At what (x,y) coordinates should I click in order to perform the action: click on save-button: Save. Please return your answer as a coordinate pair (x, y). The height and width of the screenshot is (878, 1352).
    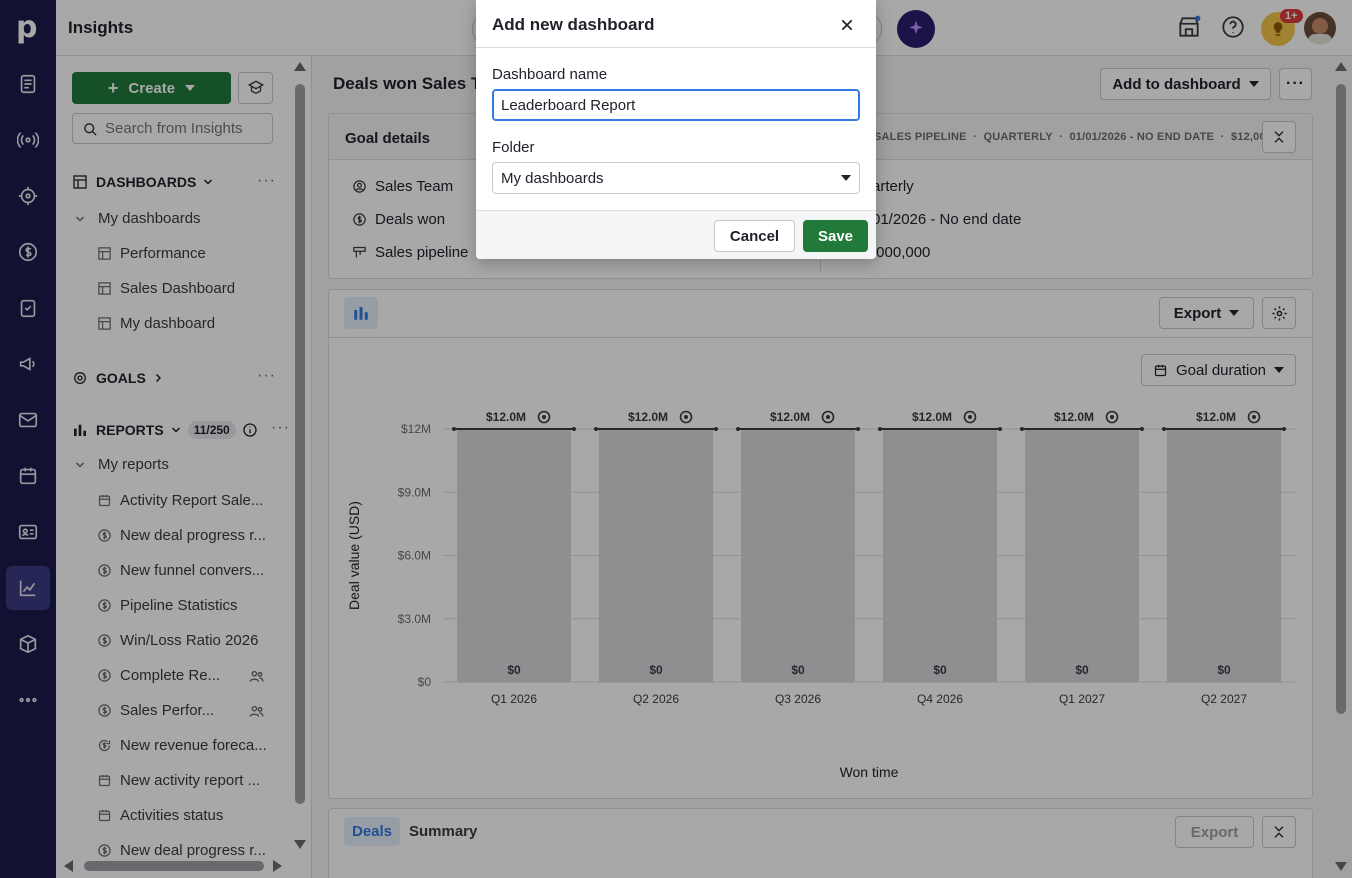
    Looking at the image, I should click on (835, 236).